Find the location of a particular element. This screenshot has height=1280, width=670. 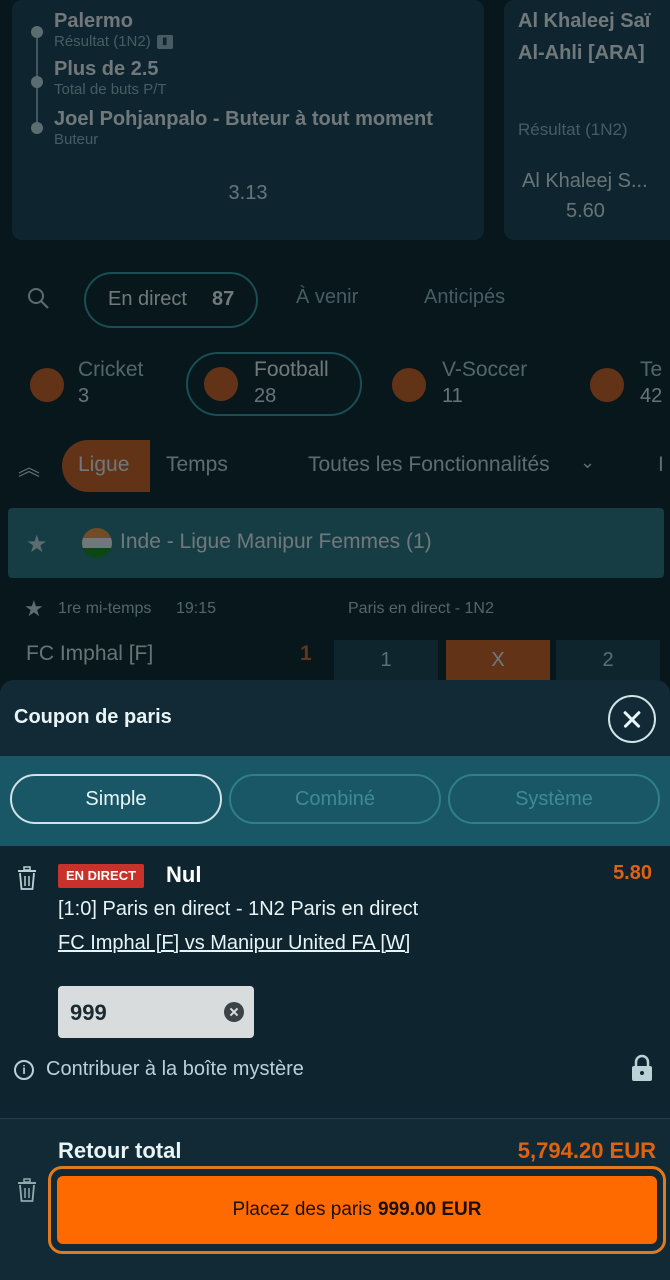

tab-extra: I is located at coordinates (661, 465).